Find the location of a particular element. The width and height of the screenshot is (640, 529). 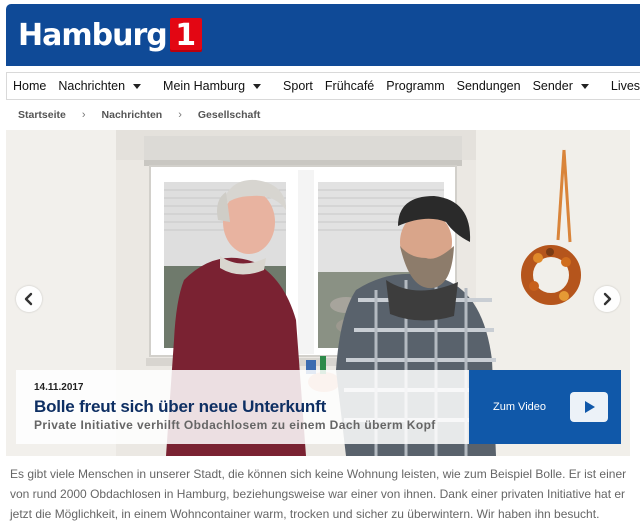

nav-label: Nachrichten is located at coordinates (92, 86).